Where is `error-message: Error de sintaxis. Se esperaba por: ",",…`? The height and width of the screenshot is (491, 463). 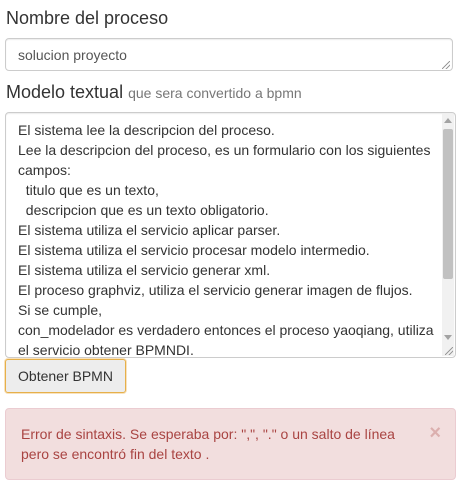 error-message: Error de sintaxis. Se esperaba por: ",",… is located at coordinates (208, 444).